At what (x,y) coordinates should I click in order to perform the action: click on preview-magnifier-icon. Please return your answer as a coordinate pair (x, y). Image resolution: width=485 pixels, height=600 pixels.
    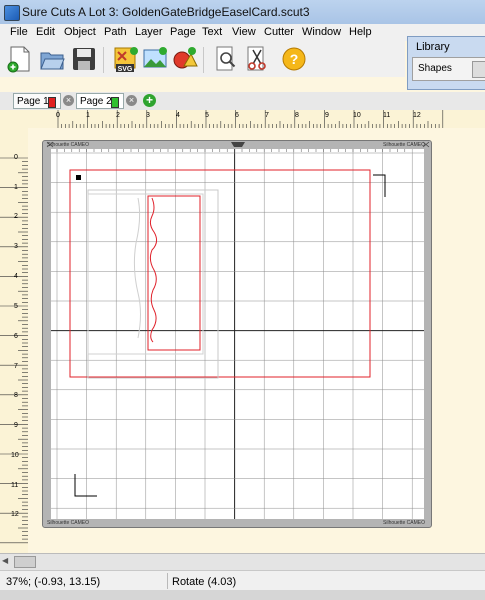
    Looking at the image, I should click on (226, 59).